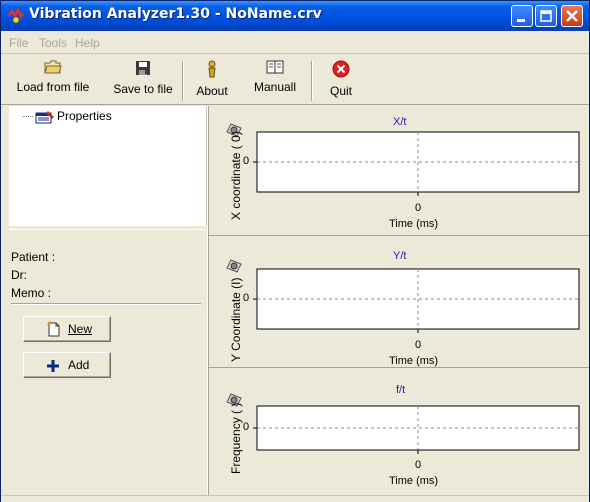  What do you see at coordinates (234, 265) in the screenshot?
I see `chart-settings-icon` at bounding box center [234, 265].